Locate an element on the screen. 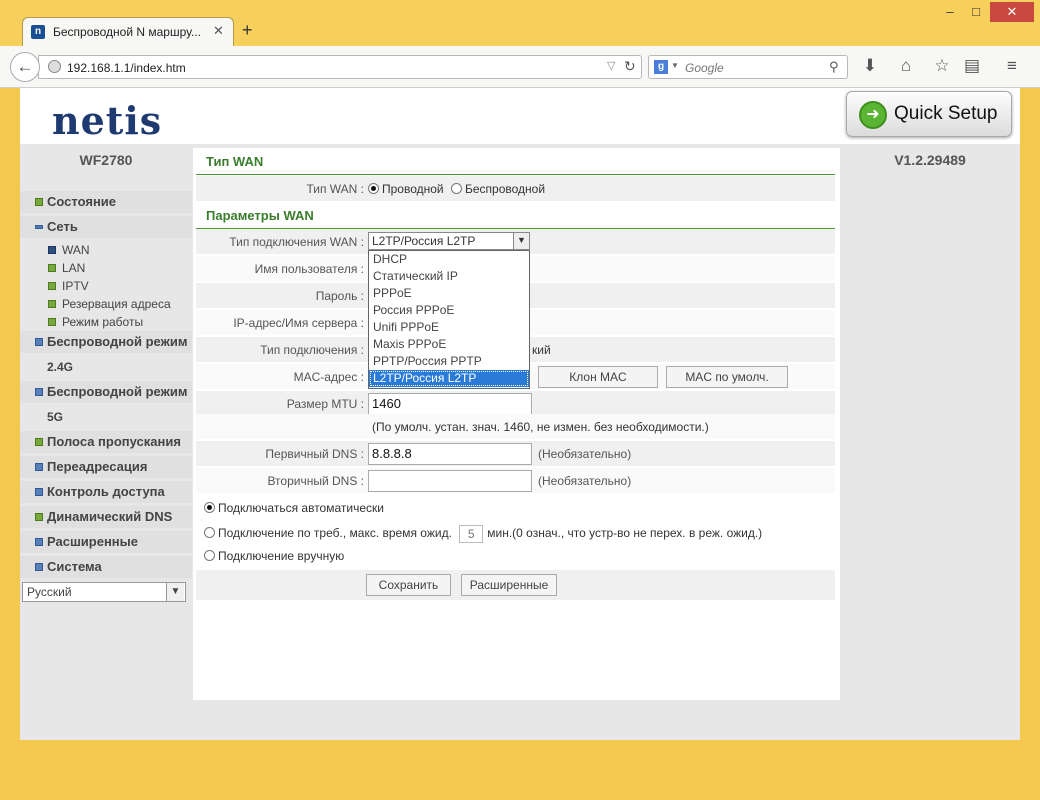  tab-close-icon: ✕ is located at coordinates (218, 31).